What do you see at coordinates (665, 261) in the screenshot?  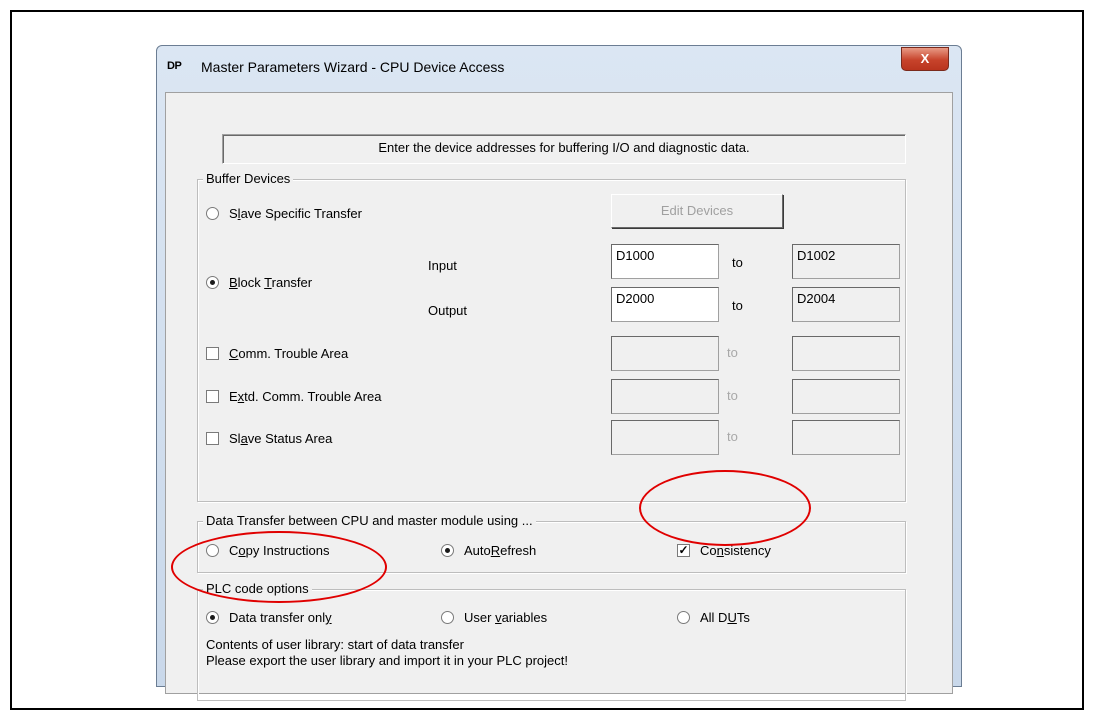 I see `input-start-field: D1000` at bounding box center [665, 261].